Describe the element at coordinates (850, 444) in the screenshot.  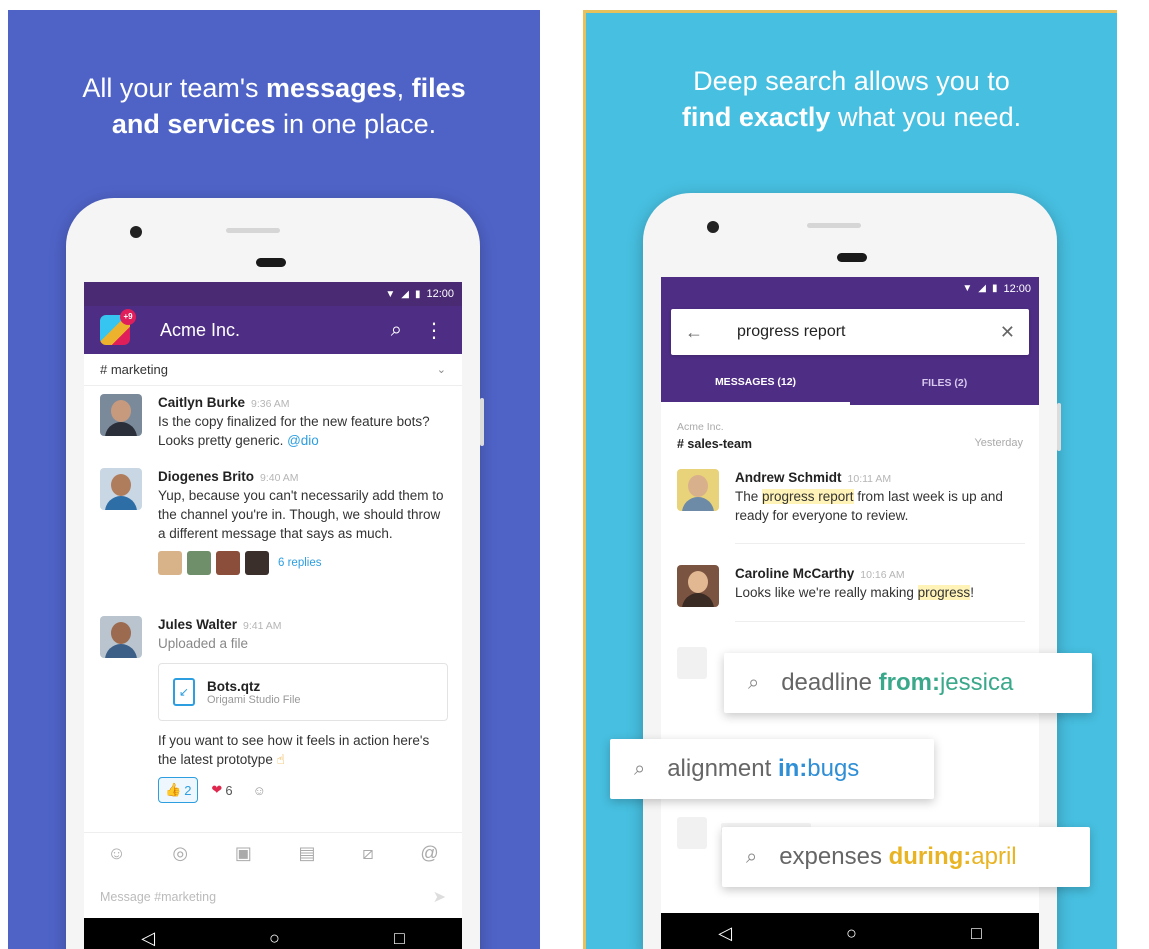
I see `result-channel-header: # sales-team Yesterday` at that location.